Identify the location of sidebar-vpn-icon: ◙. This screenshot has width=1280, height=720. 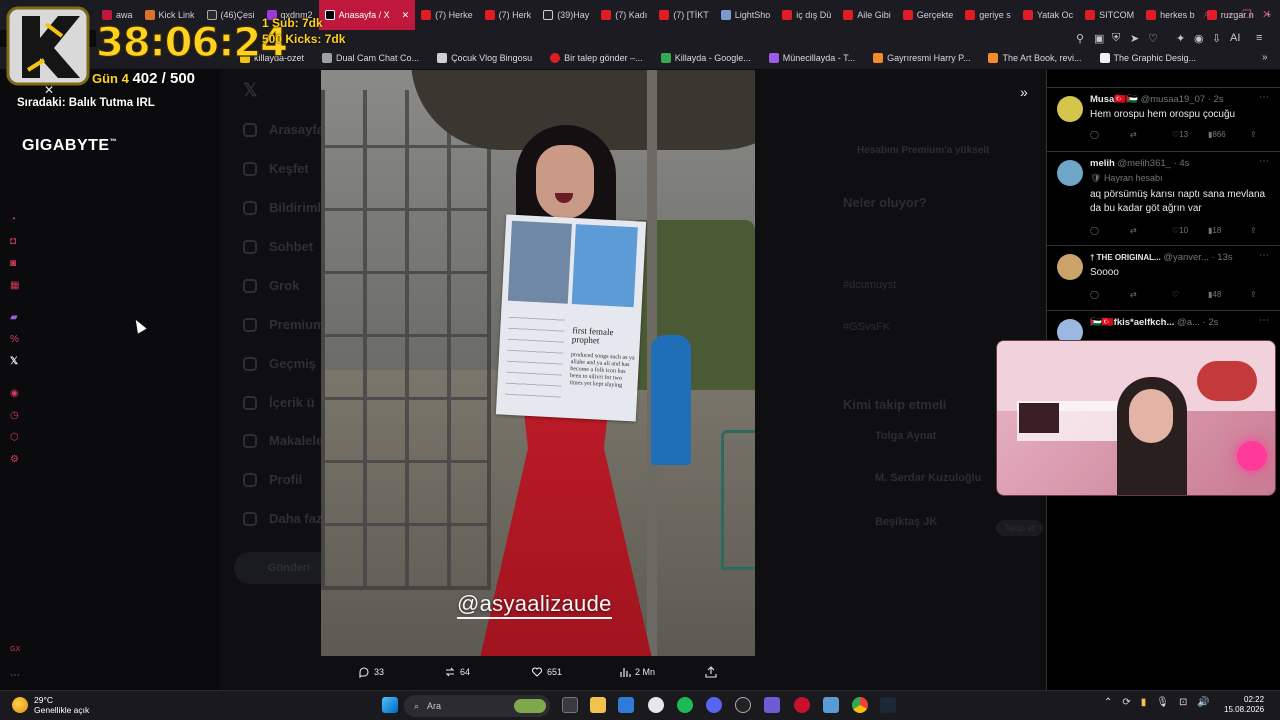
(13, 263).